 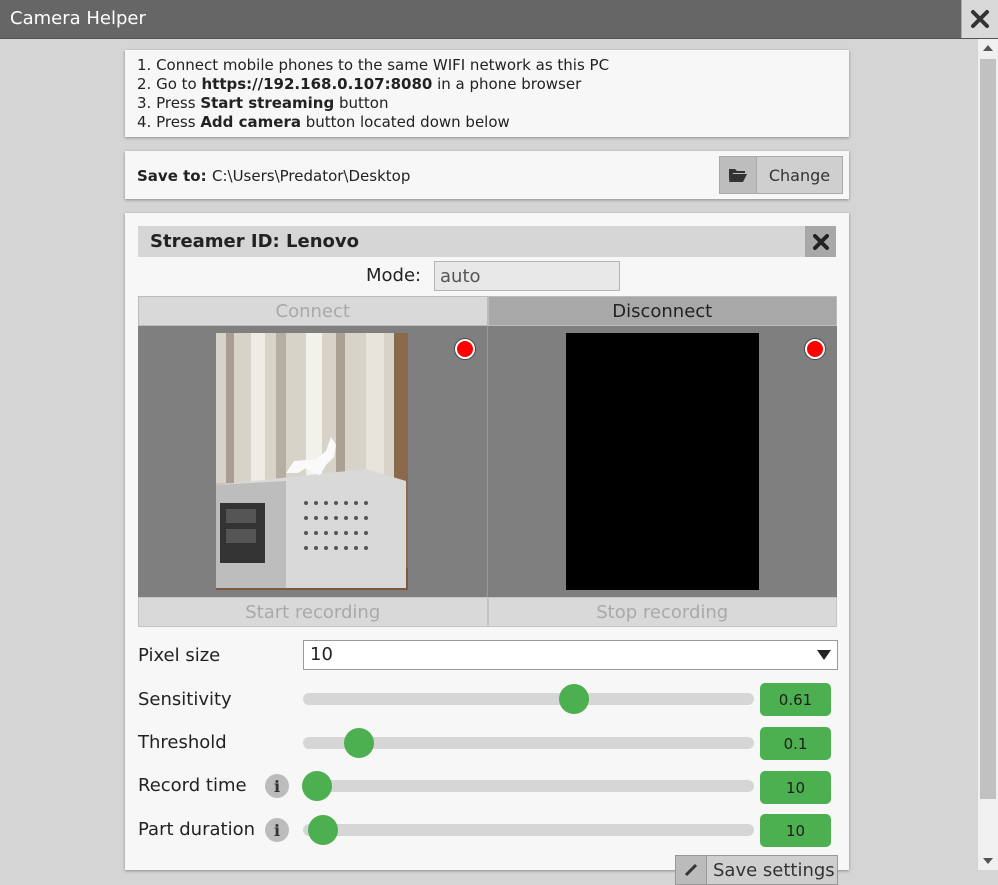 What do you see at coordinates (192, 785) in the screenshot?
I see `record-time-label: Record time` at bounding box center [192, 785].